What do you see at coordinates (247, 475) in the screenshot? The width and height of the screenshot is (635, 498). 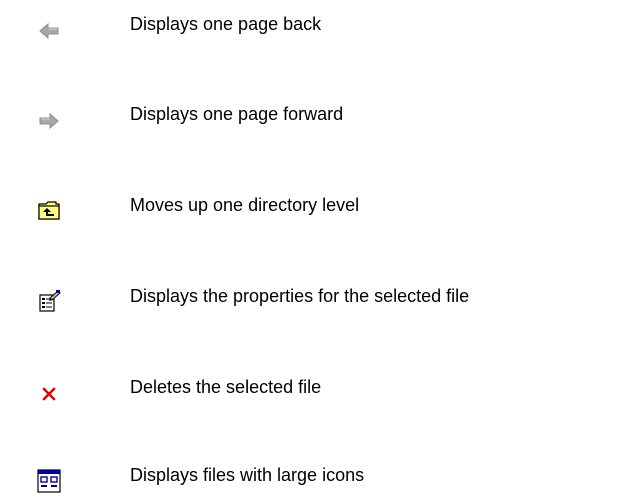 I see `legend-description-large-icons: Displays files with large icons` at bounding box center [247, 475].